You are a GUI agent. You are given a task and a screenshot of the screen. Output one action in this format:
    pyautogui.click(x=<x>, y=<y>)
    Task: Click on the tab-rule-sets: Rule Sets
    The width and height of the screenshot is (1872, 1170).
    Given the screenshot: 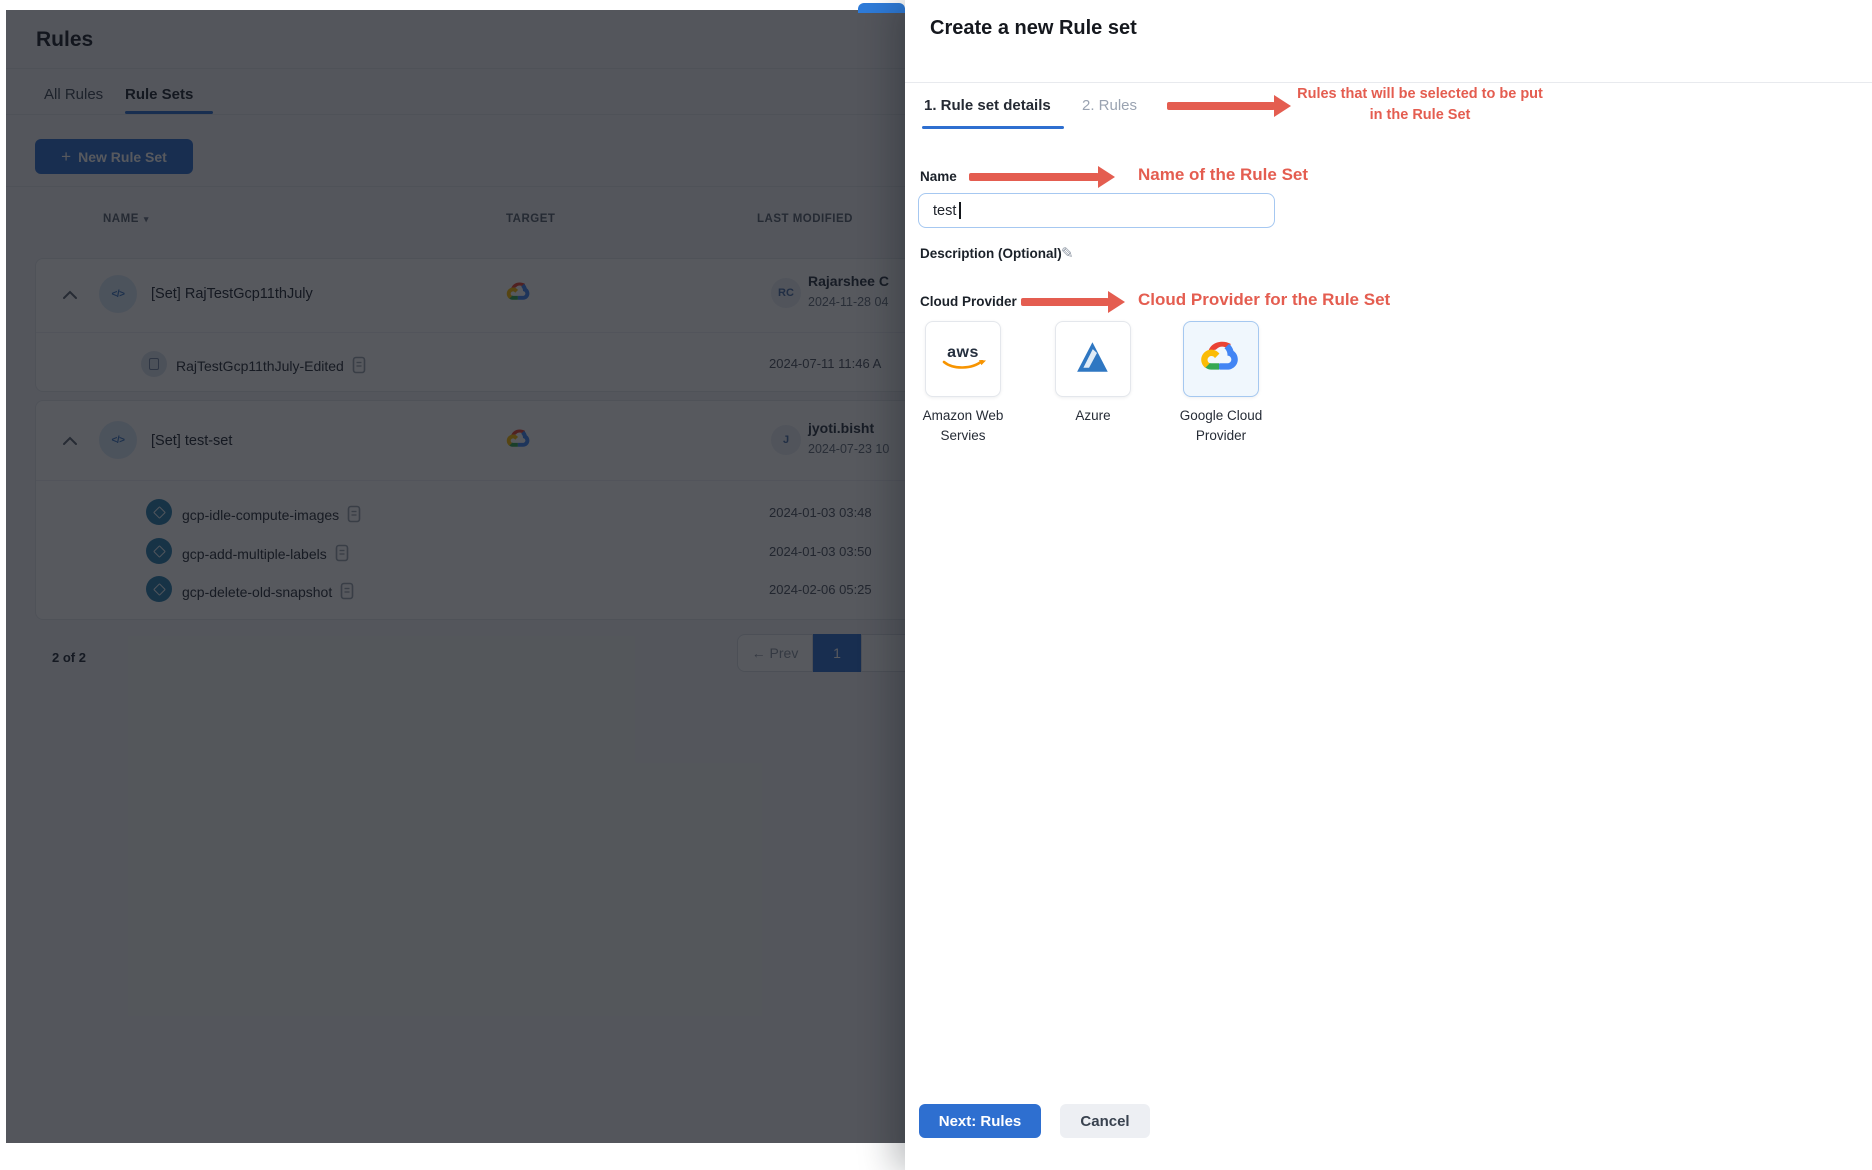 What is the action you would take?
    pyautogui.click(x=159, y=94)
    